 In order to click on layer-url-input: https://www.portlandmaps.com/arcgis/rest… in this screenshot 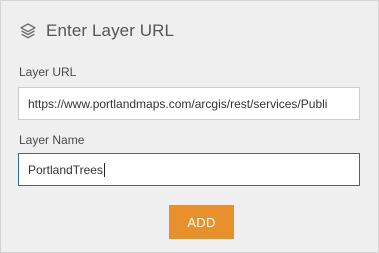, I will do `click(189, 103)`.